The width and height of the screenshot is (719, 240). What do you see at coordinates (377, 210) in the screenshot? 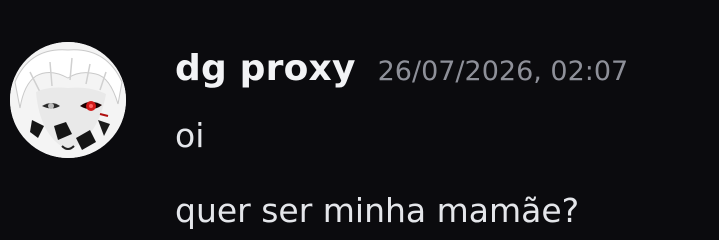
I see `message-text-line: quer ser minha mamãe?` at bounding box center [377, 210].